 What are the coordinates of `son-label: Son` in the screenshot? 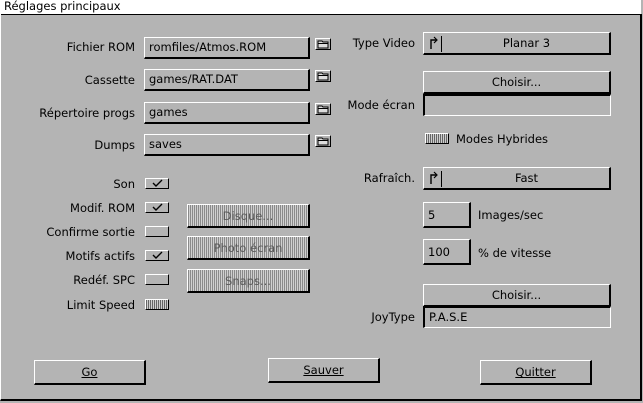 It's located at (124, 184).